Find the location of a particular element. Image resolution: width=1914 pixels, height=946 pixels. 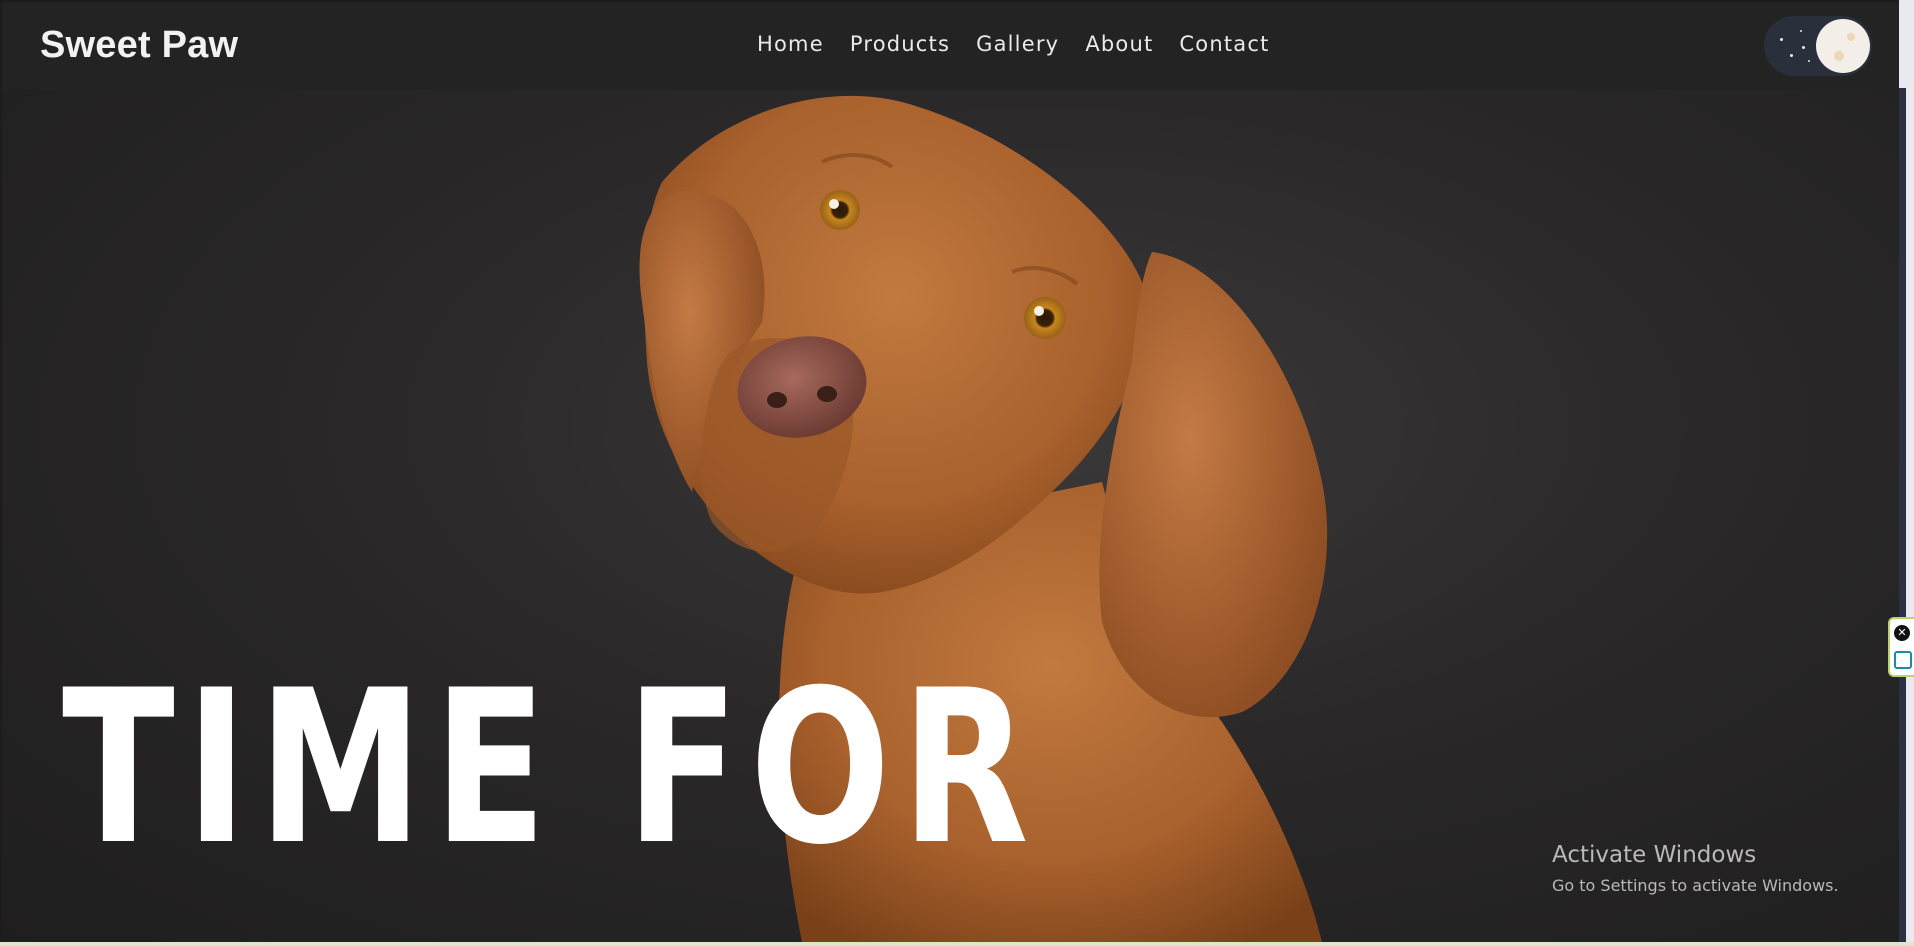

browser-edge is located at coordinates (1906, 473).